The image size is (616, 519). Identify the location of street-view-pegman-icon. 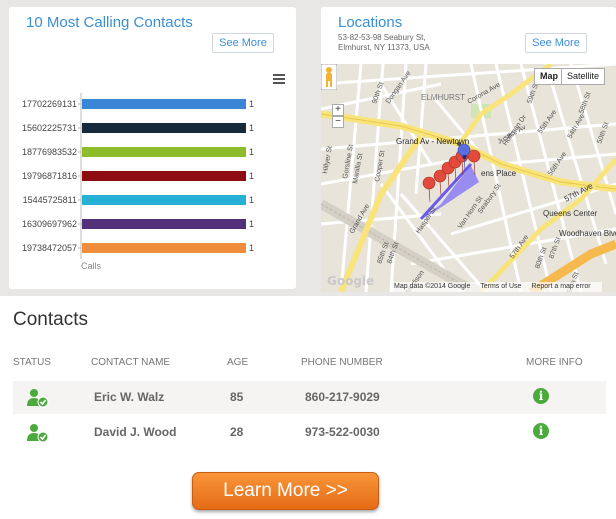
(329, 77).